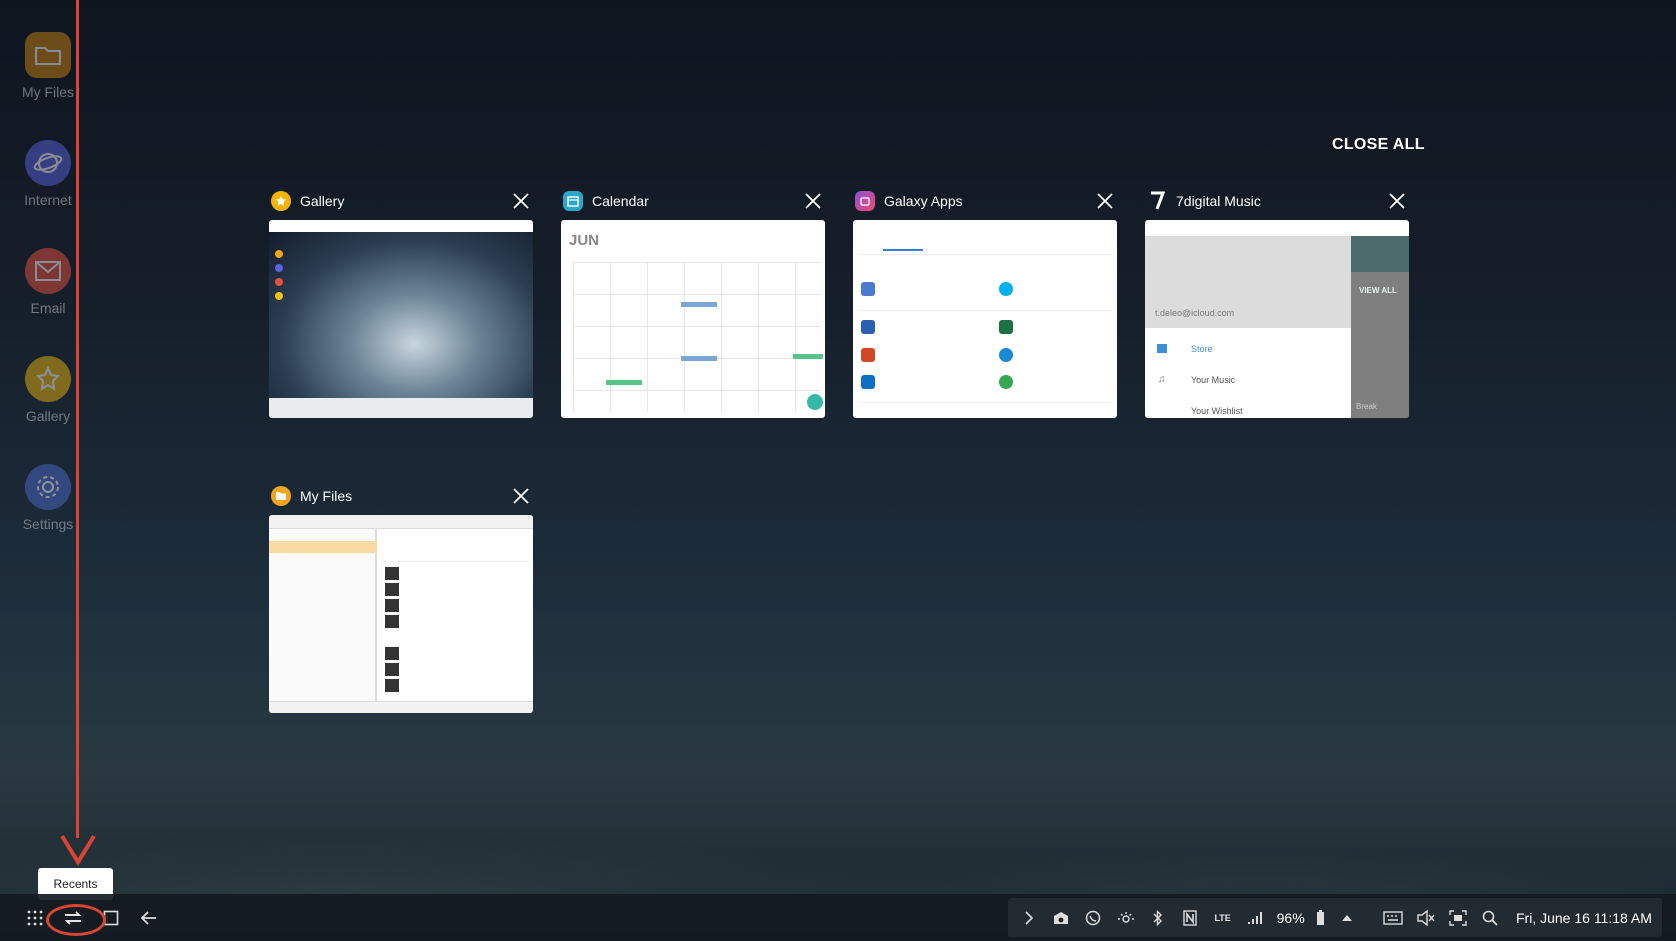 The image size is (1676, 941). I want to click on bluetooth-icon, so click(1157, 918).